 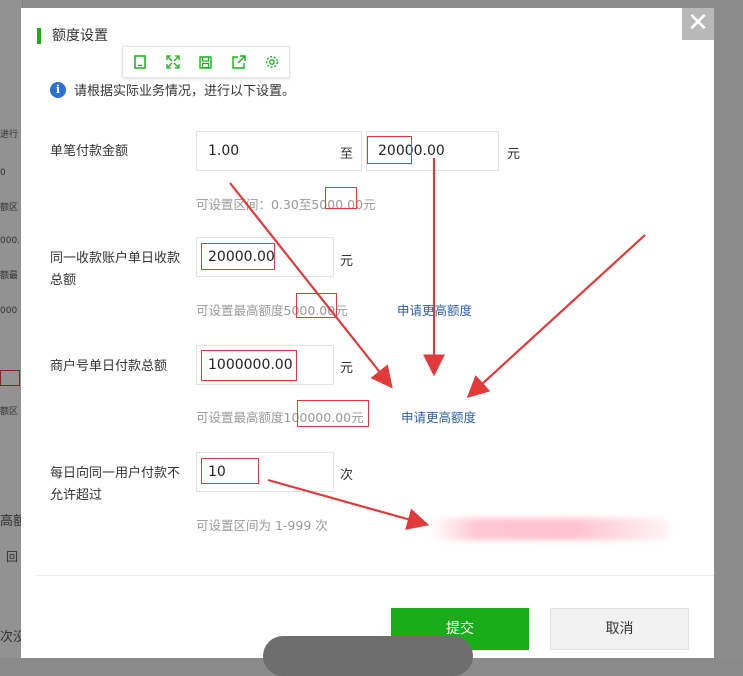 What do you see at coordinates (80, 36) in the screenshot?
I see `dialog-title: 额度设置` at bounding box center [80, 36].